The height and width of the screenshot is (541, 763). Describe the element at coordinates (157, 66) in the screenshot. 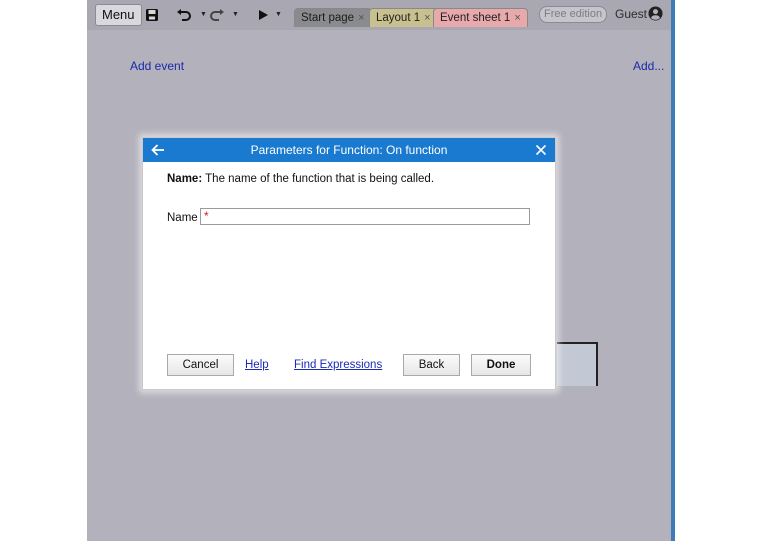

I see `add-event-link: Add event` at that location.